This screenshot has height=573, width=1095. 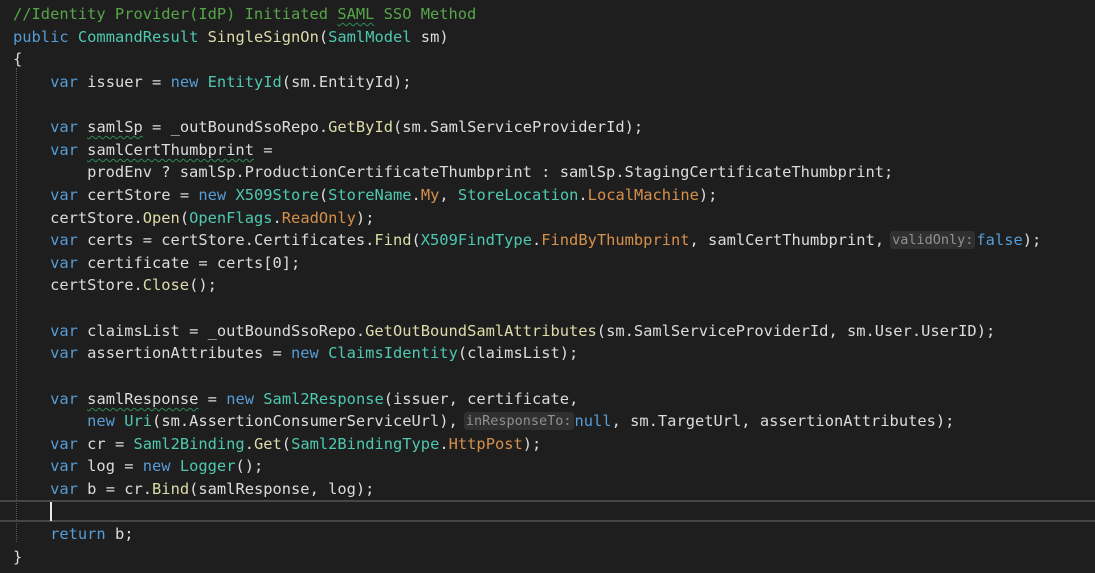 I want to click on code-token: StoreLocation, so click(x=518, y=195).